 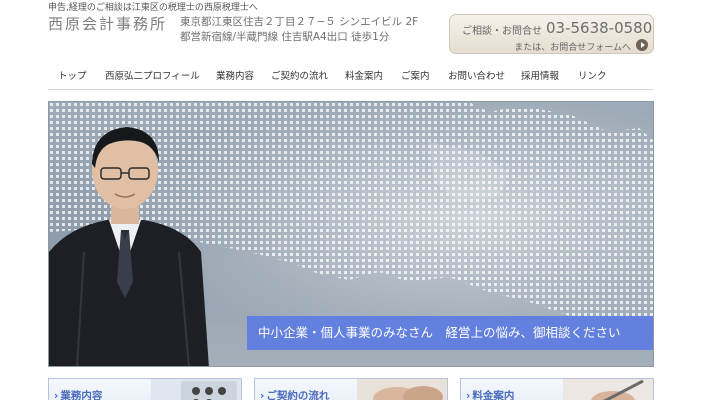 I want to click on nav-item-contact: お問い合わせ, so click(x=476, y=75).